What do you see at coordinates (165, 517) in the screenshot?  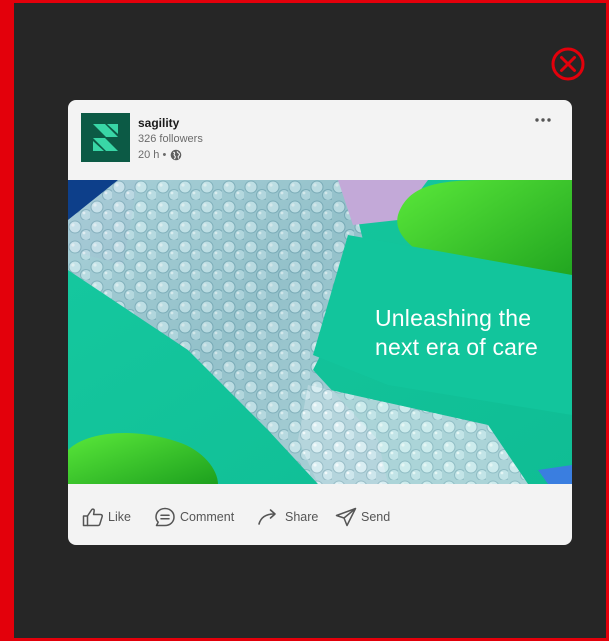 I see `comment-icon` at bounding box center [165, 517].